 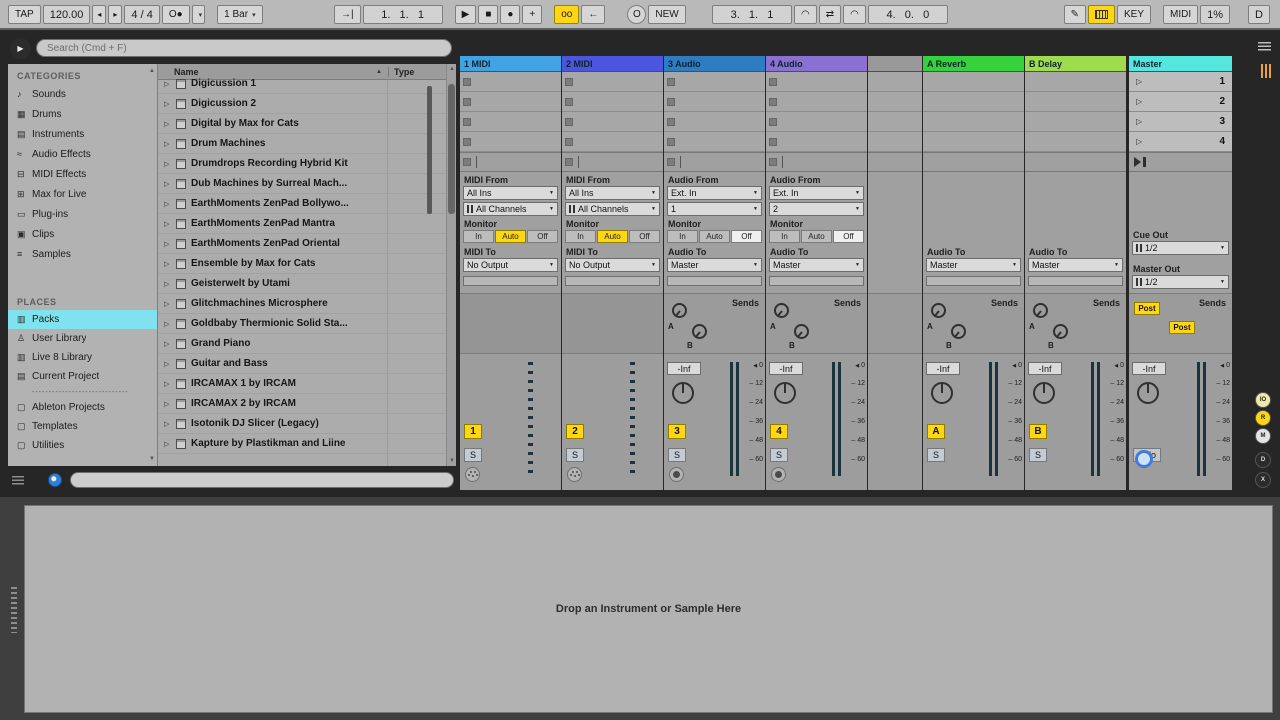 I want to click on place-item: ♙ User Library, so click(x=82, y=338).